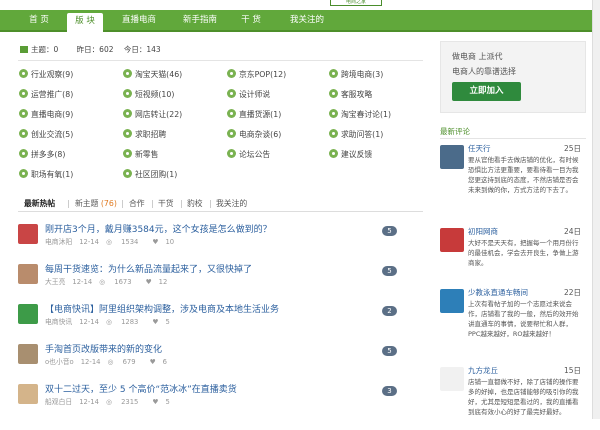  Describe the element at coordinates (158, 228) in the screenshot. I see `thread-title: 刚开店3个月，戴月赚3584元，这个女孩是怎么做到的？` at that location.